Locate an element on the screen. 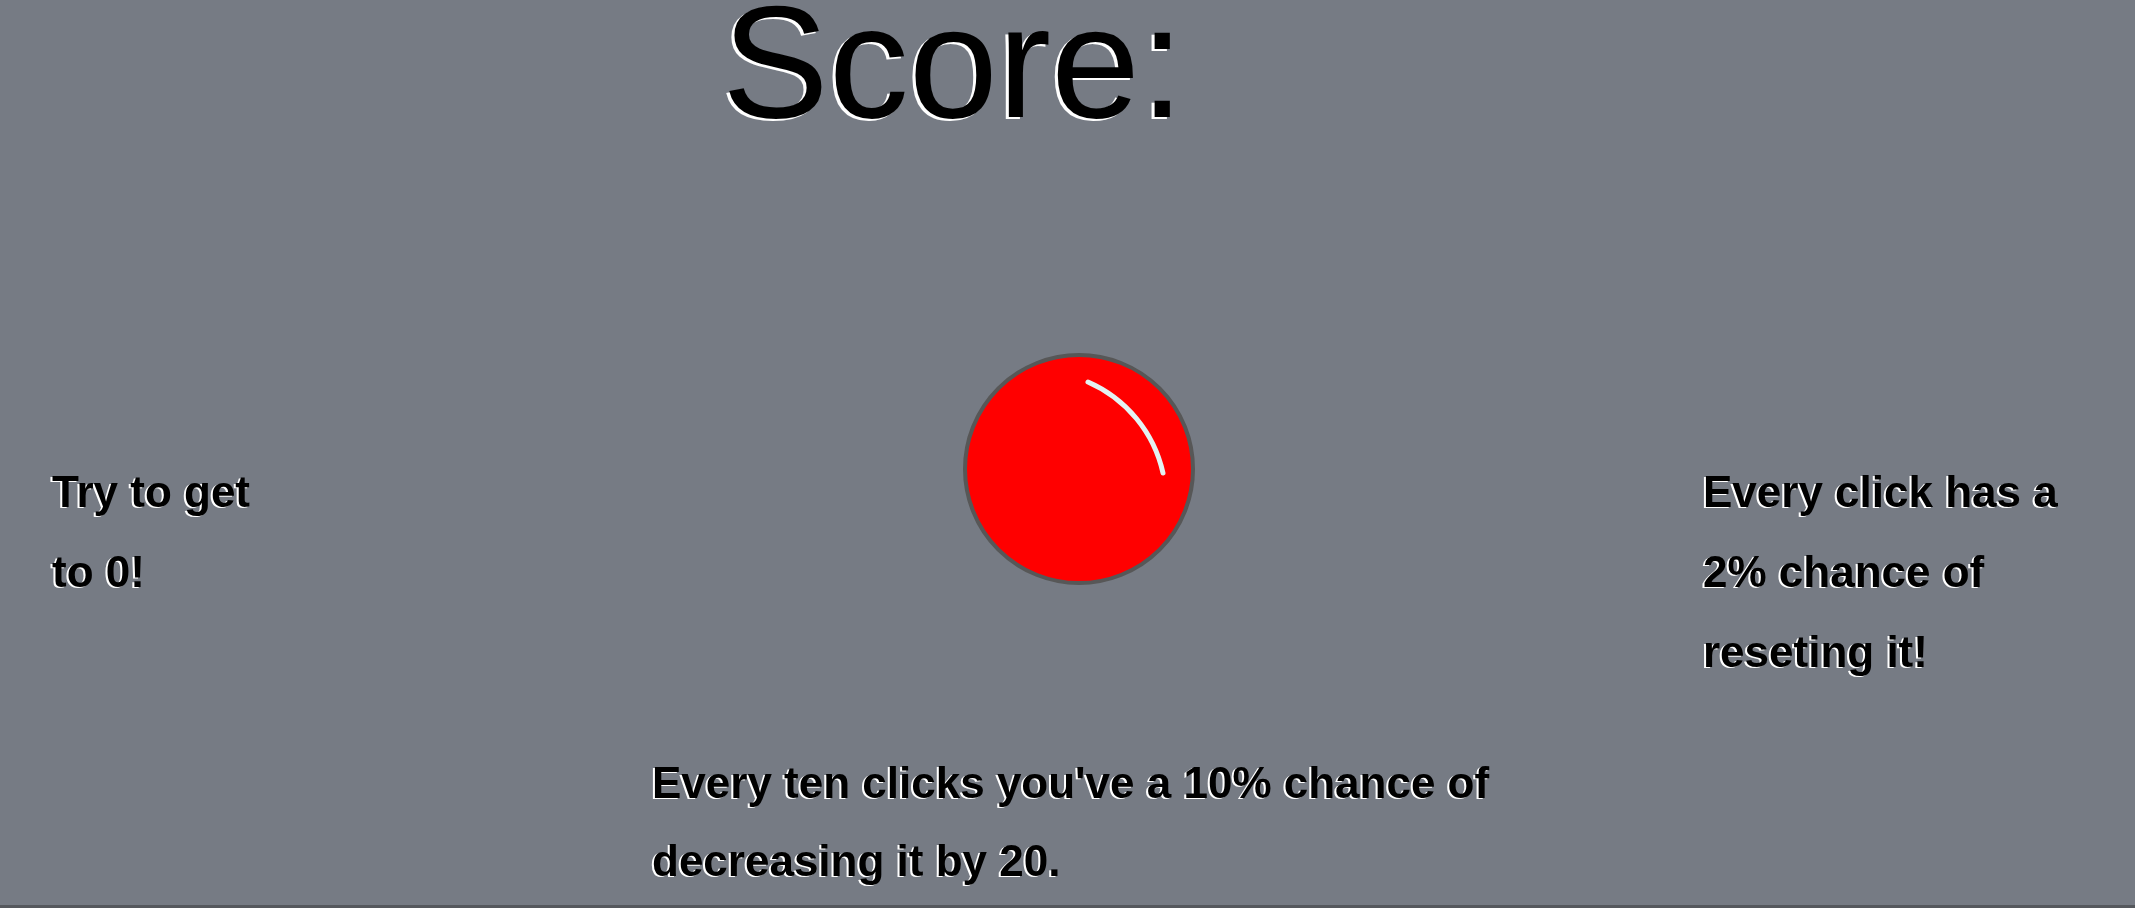 This screenshot has width=2135, height=908. score-label: Score: is located at coordinates (953, 61).